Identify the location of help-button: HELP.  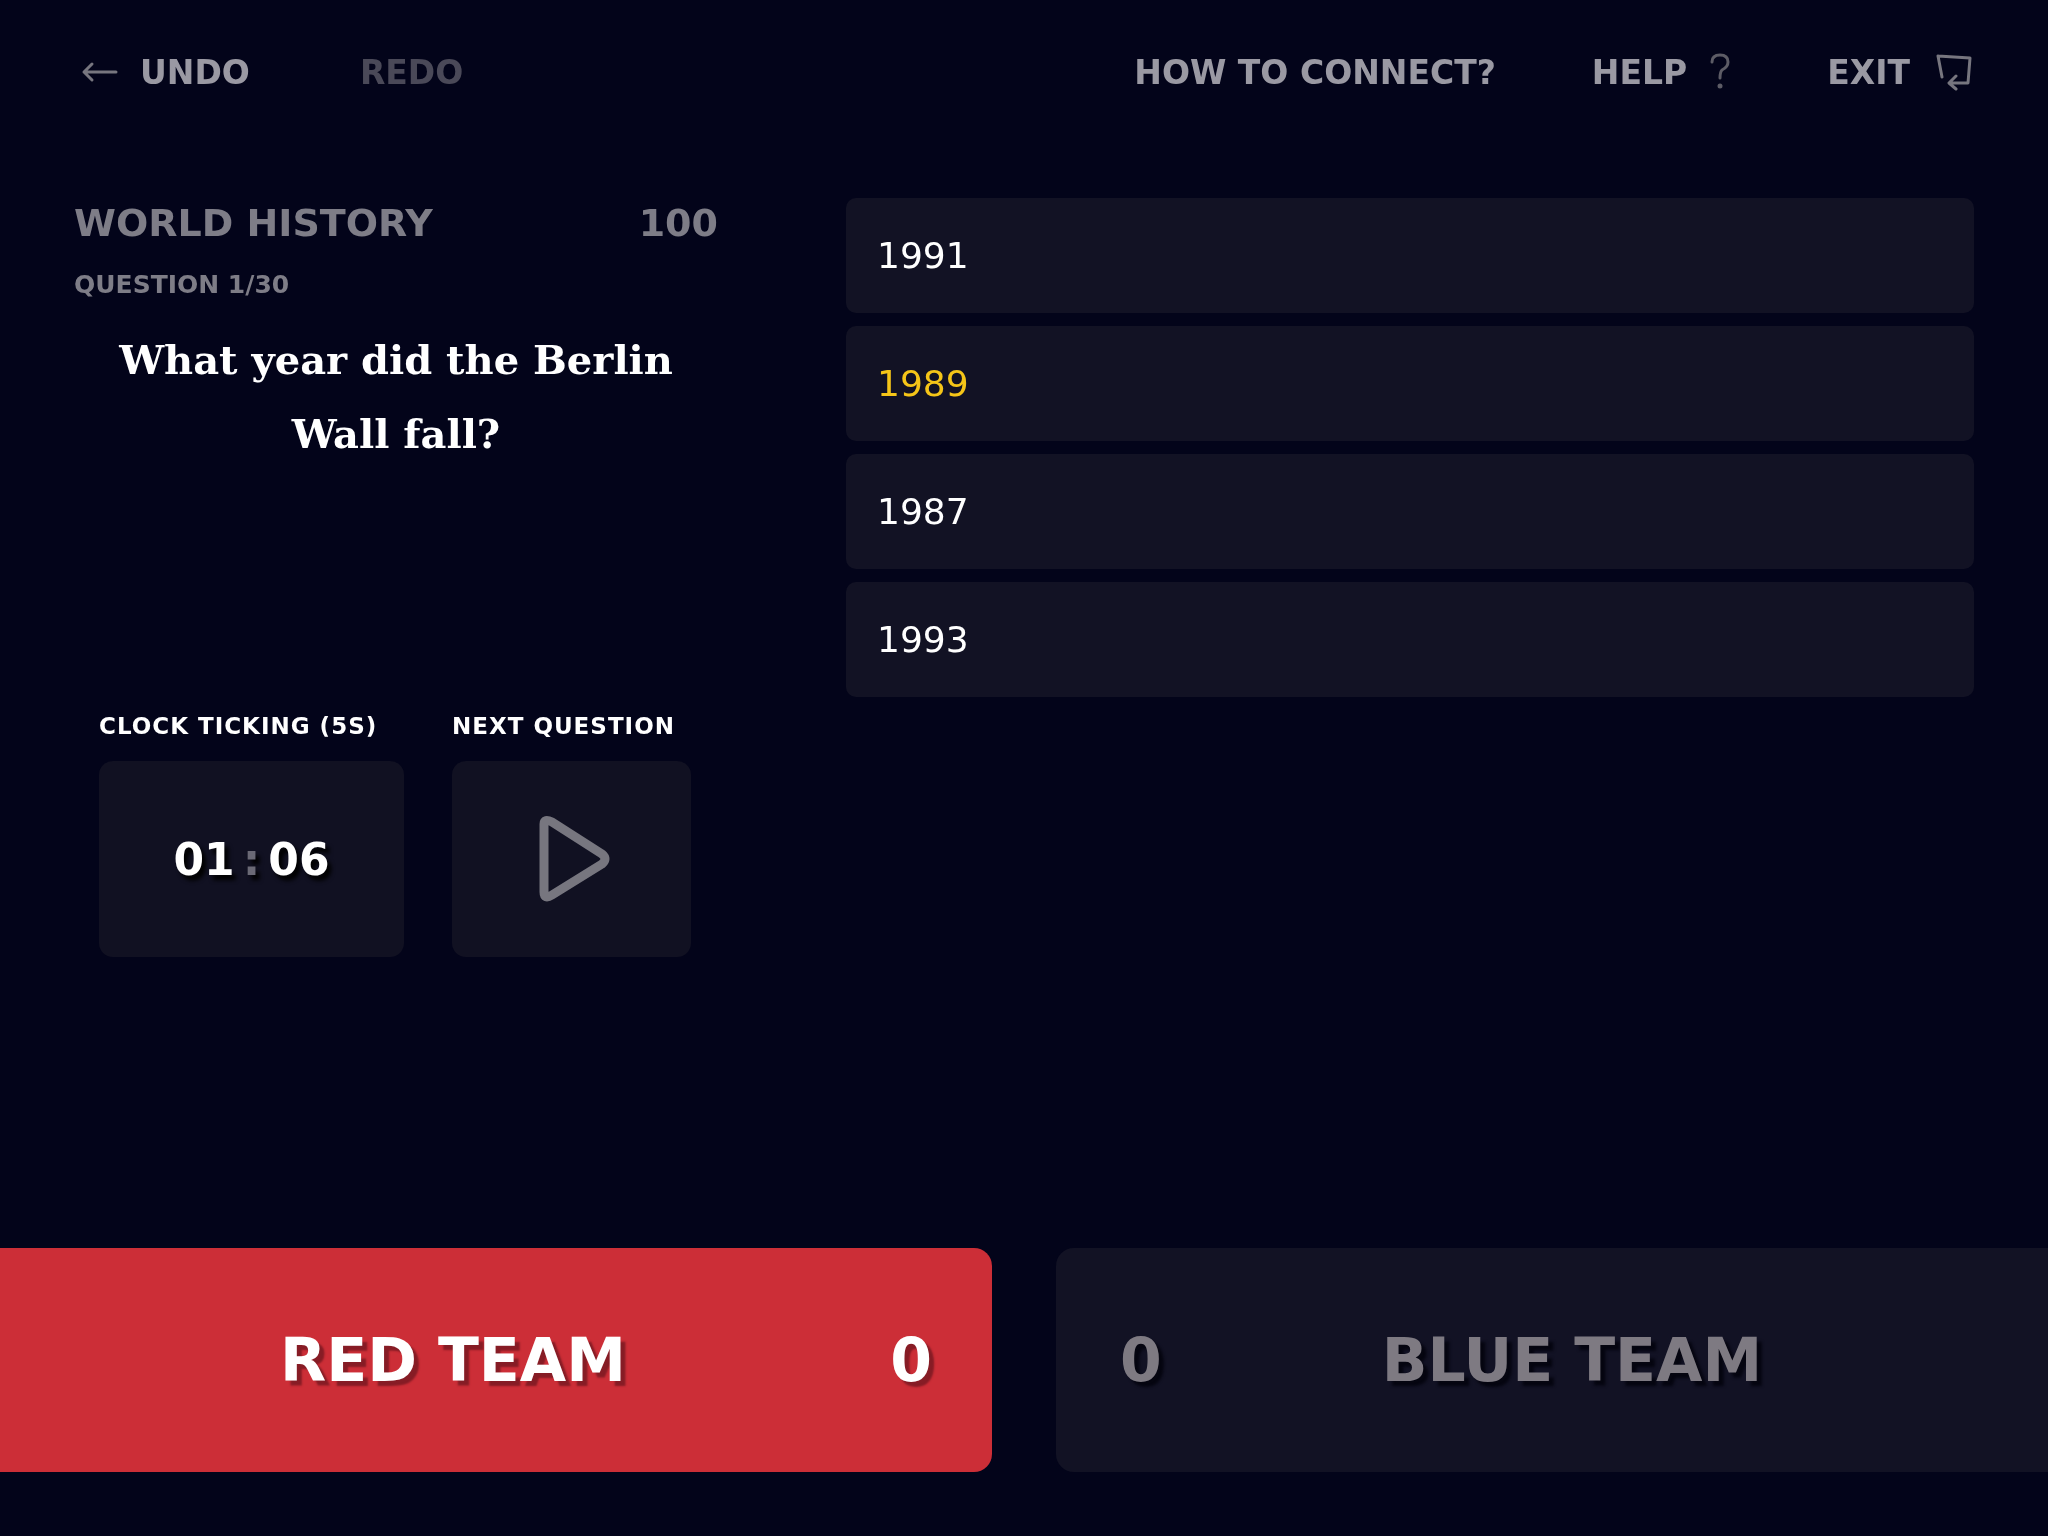
(1661, 72).